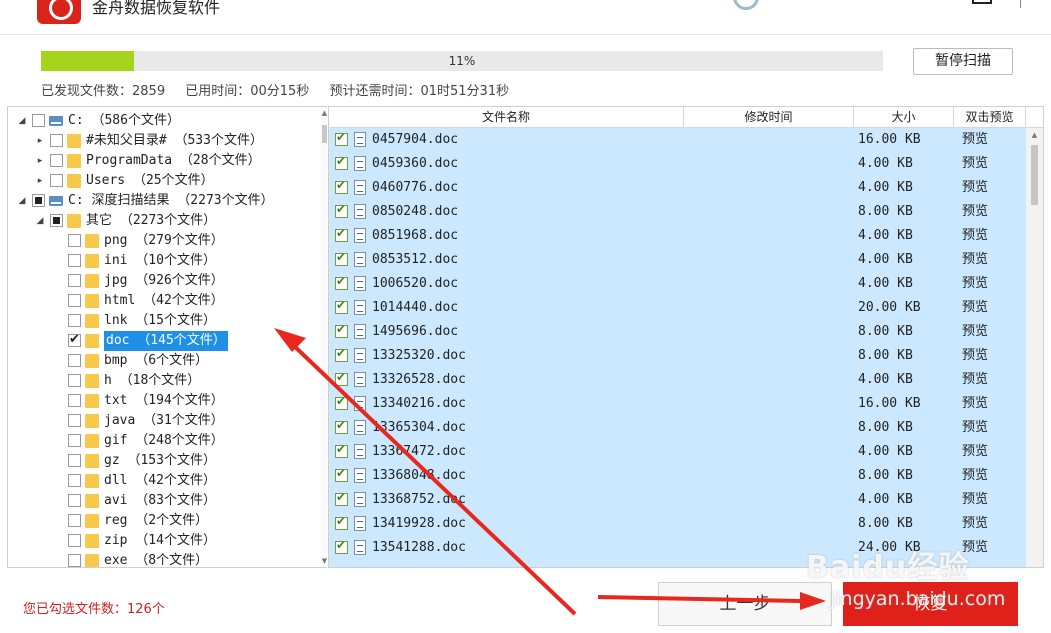 The height and width of the screenshot is (633, 1051). What do you see at coordinates (677, 260) in the screenshot?
I see `table-row: 0853512.doc 4.00 KB 预览` at bounding box center [677, 260].